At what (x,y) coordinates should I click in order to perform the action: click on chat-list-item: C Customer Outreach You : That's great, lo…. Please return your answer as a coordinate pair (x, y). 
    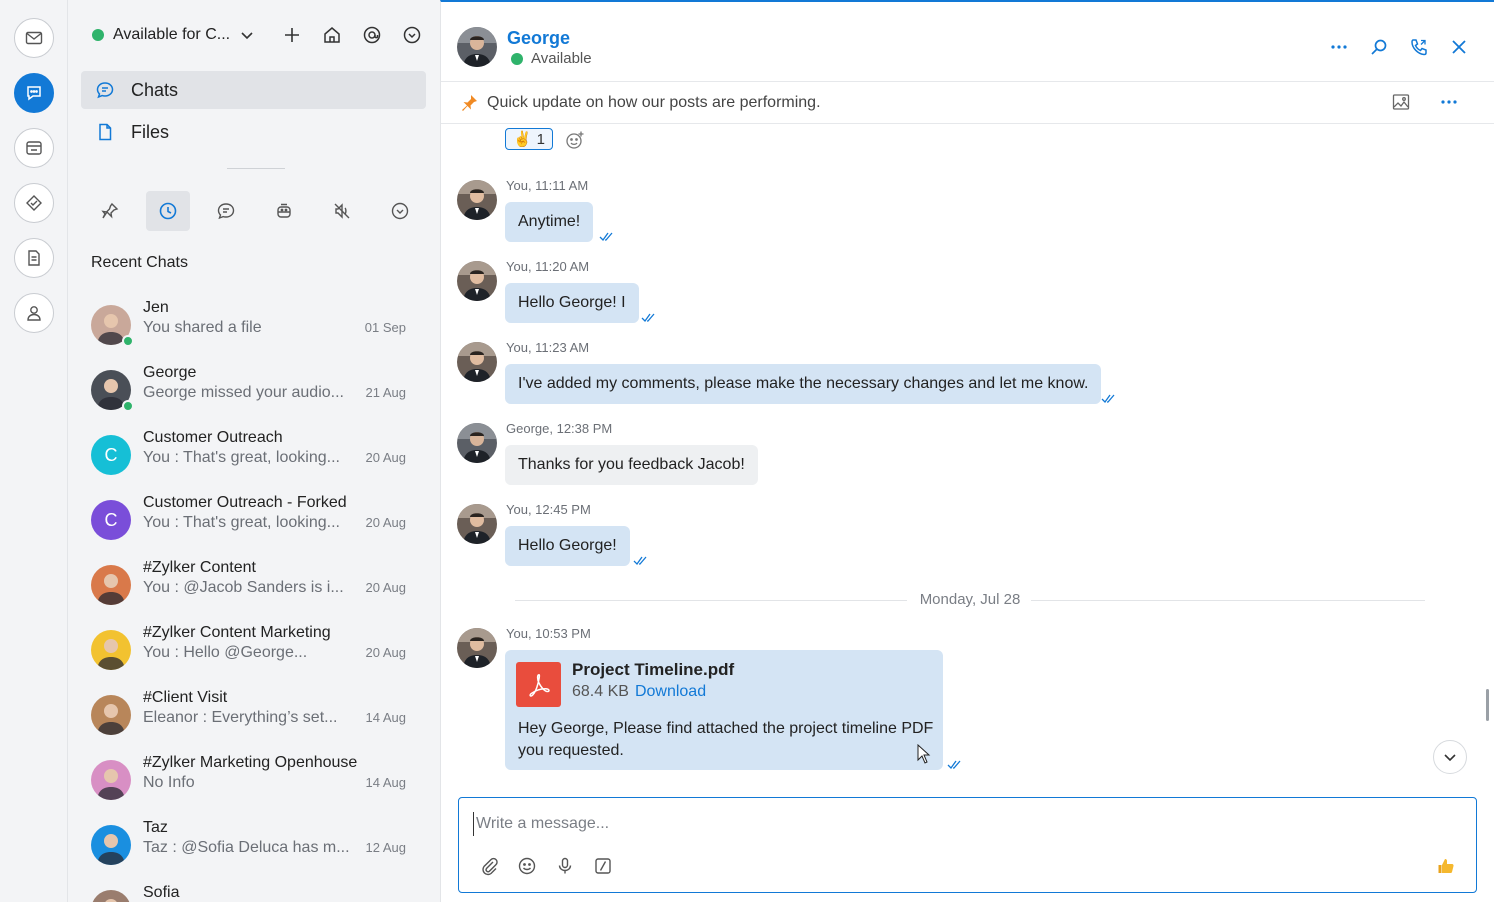
    Looking at the image, I should click on (254, 454).